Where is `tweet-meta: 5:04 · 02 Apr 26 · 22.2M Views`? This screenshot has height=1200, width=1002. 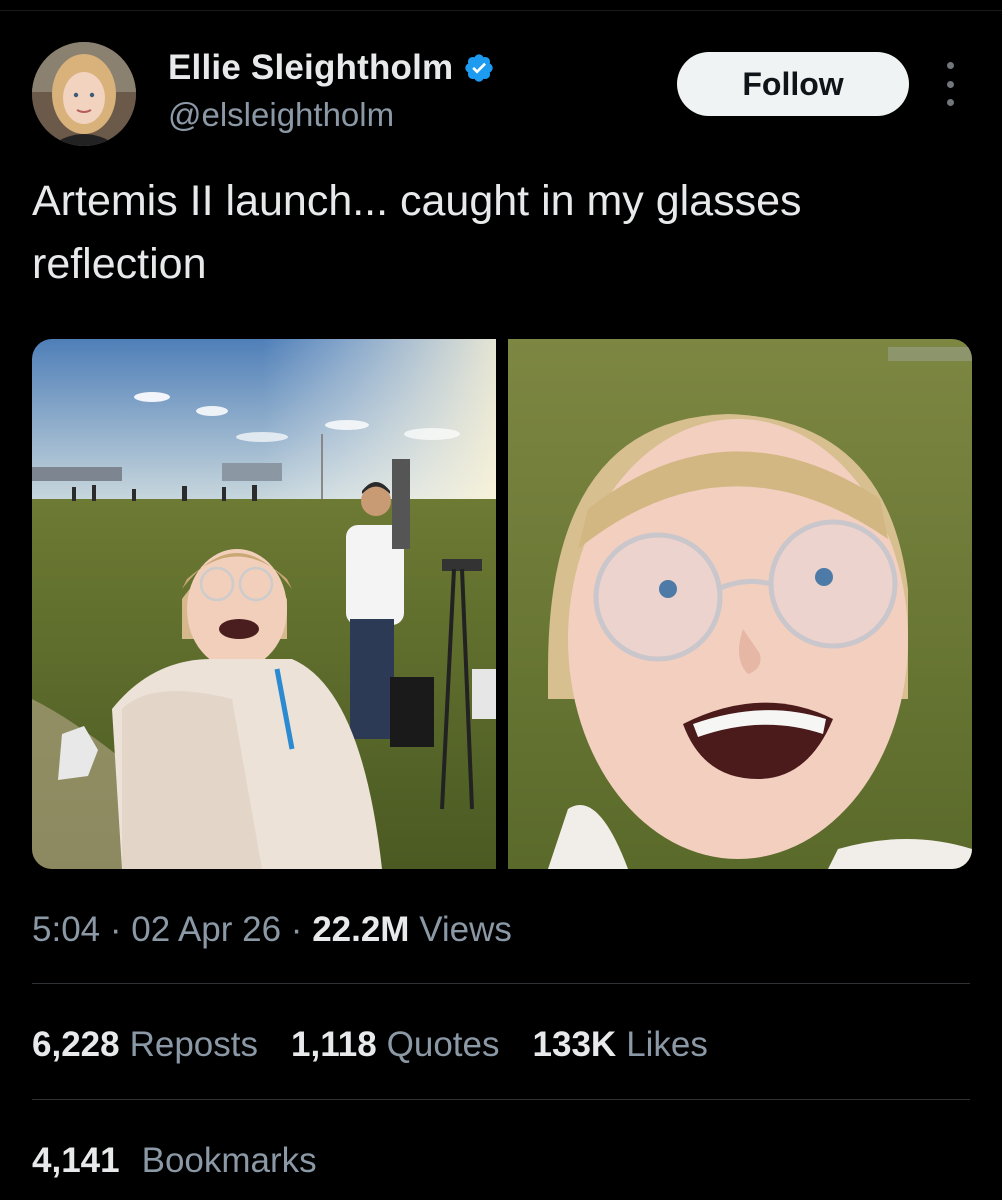
tweet-meta: 5:04 · 02 Apr 26 · 22.2M Views is located at coordinates (272, 930).